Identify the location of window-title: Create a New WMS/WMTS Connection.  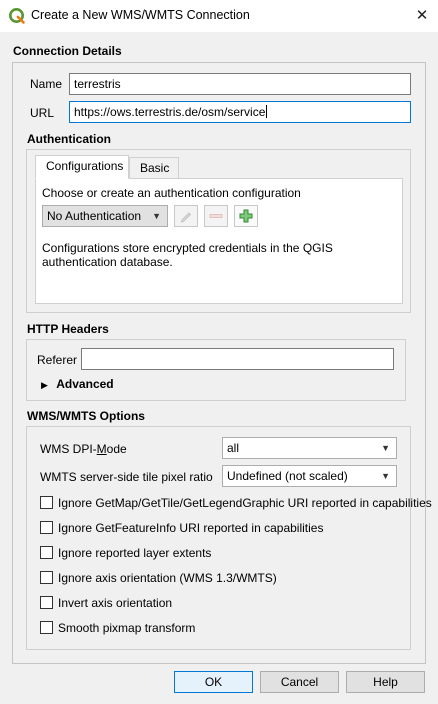
(140, 15).